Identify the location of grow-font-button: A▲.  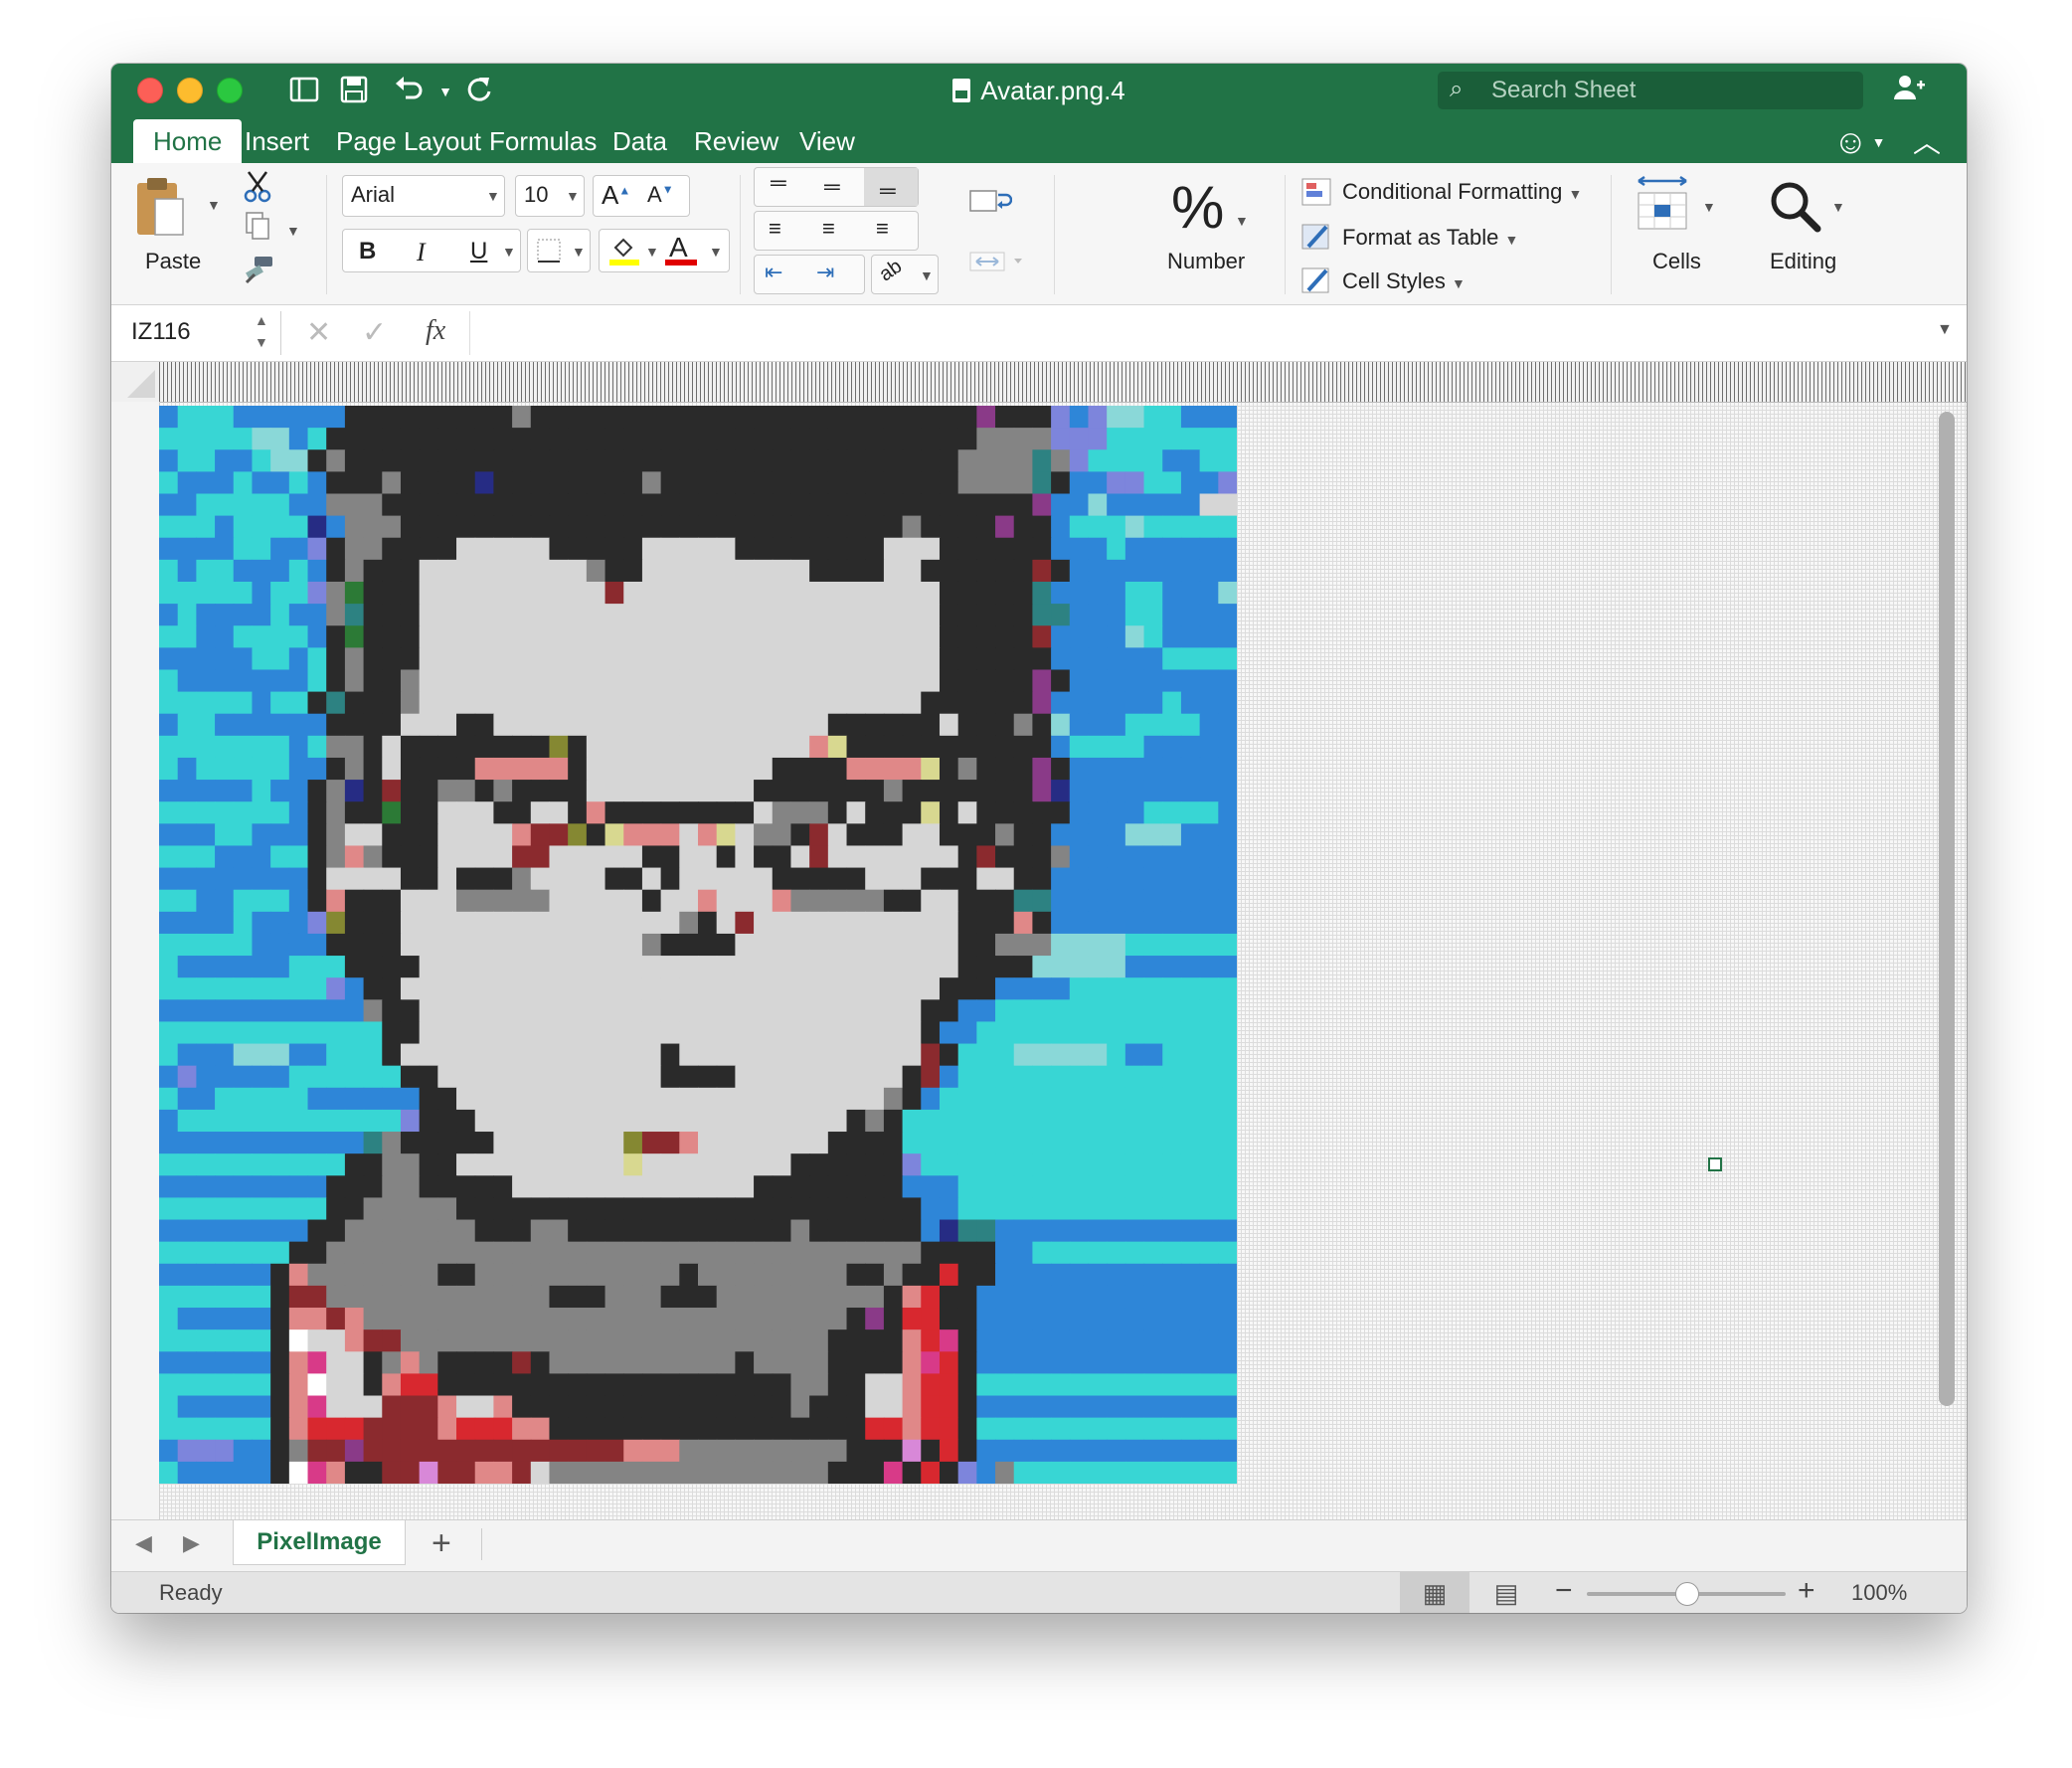
(616, 195).